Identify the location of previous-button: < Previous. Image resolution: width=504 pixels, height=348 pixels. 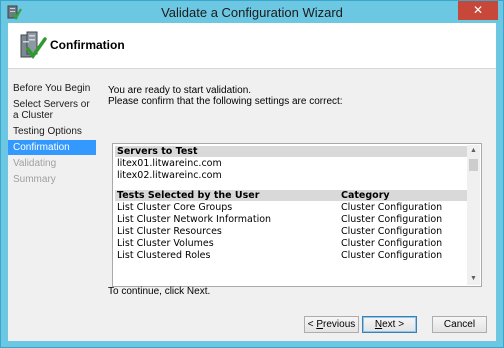
(331, 324).